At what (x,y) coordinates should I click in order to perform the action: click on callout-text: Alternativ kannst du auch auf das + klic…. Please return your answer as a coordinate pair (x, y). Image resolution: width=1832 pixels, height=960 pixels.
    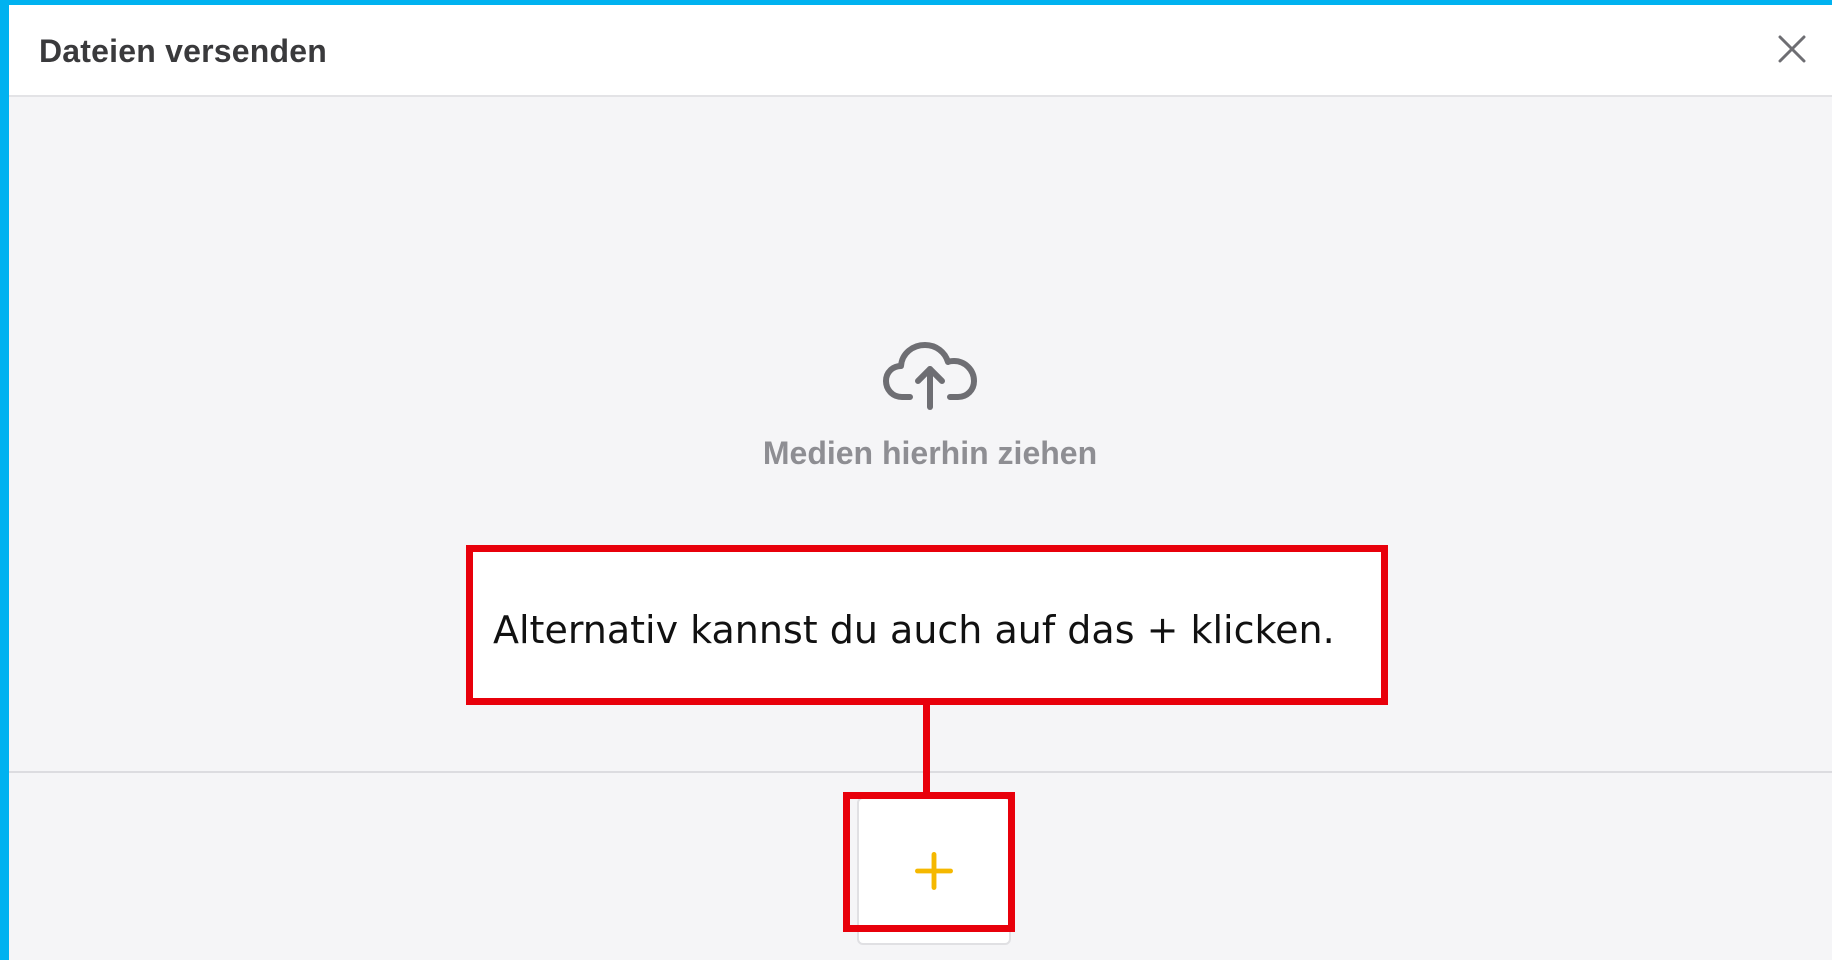
    Looking at the image, I should click on (914, 630).